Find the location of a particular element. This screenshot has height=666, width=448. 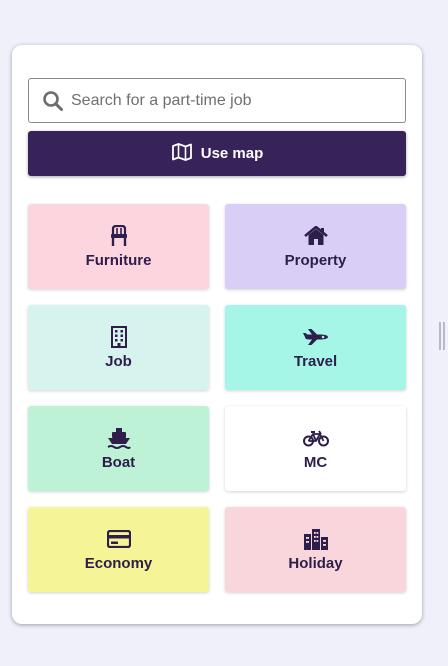

category-tile-holiday: Holiday is located at coordinates (315, 549).